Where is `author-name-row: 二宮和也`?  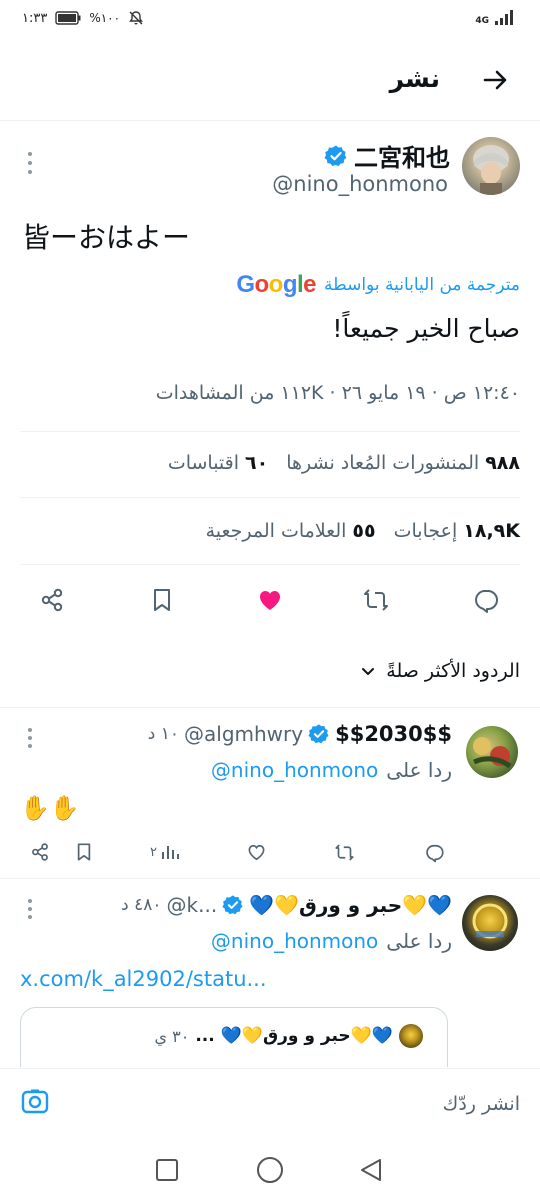
author-name-row: 二宮和也 is located at coordinates (387, 155).